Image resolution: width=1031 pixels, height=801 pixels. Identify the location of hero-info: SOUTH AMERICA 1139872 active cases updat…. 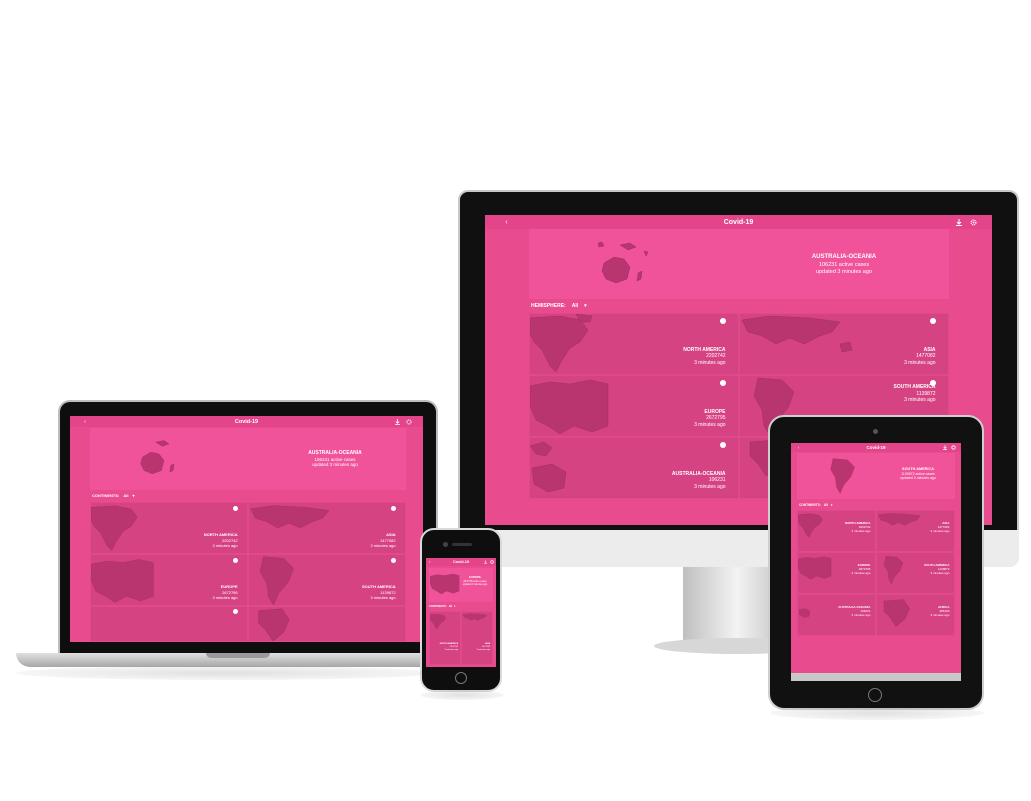
(918, 474).